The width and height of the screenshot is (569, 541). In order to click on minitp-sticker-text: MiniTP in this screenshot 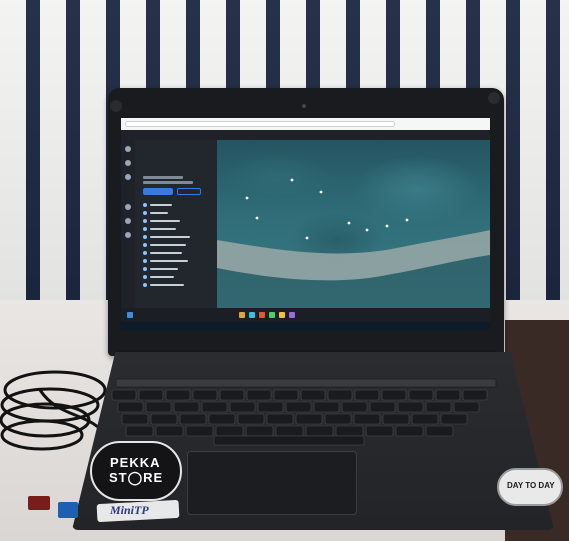, I will do `click(129, 510)`.